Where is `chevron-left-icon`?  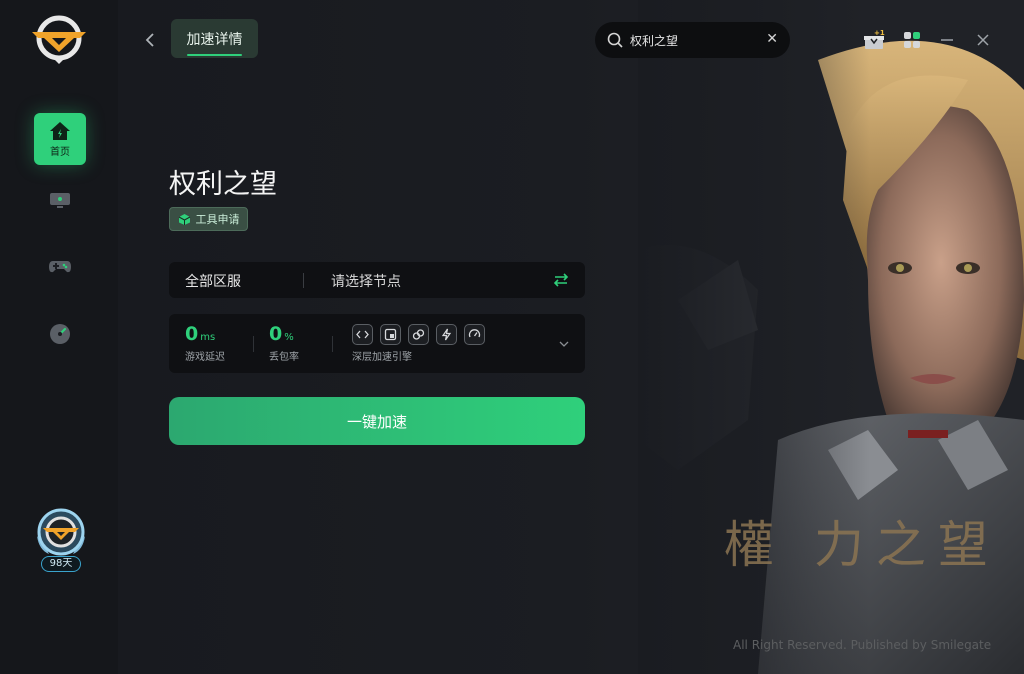 chevron-left-icon is located at coordinates (149, 40).